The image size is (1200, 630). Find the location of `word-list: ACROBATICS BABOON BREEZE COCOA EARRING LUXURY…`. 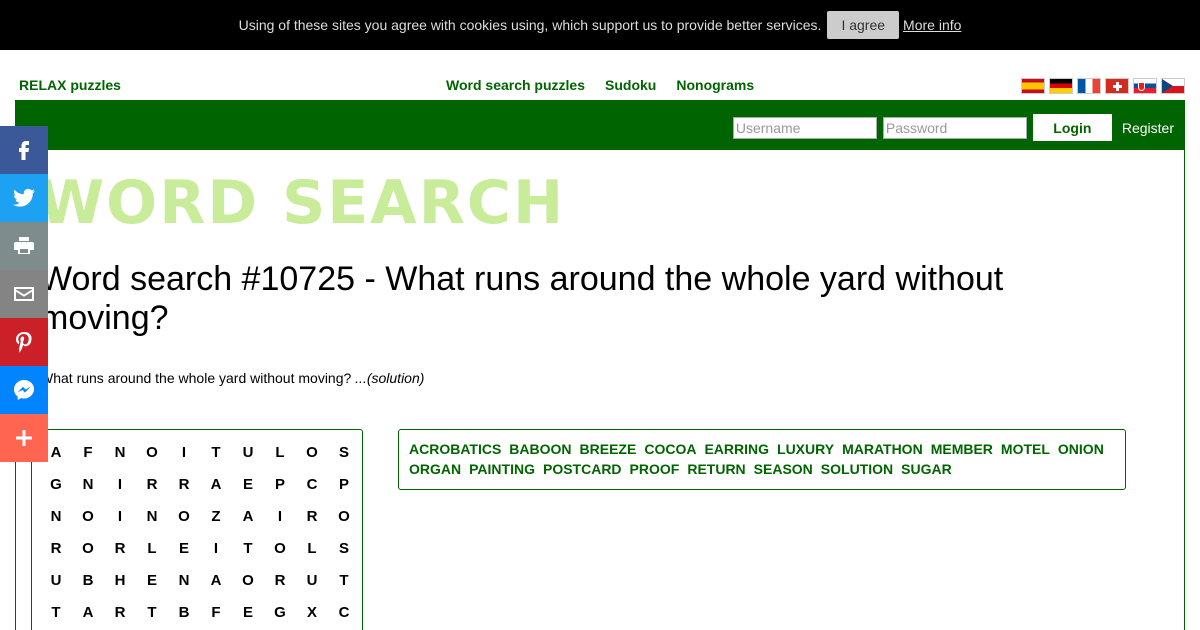

word-list: ACROBATICS BABOON BREEZE COCOA EARRING LUXURY… is located at coordinates (762, 459).